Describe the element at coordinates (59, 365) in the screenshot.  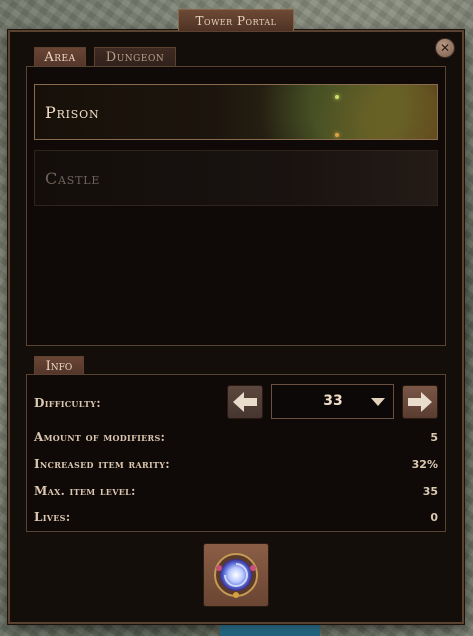
I see `tab-info: Info` at that location.